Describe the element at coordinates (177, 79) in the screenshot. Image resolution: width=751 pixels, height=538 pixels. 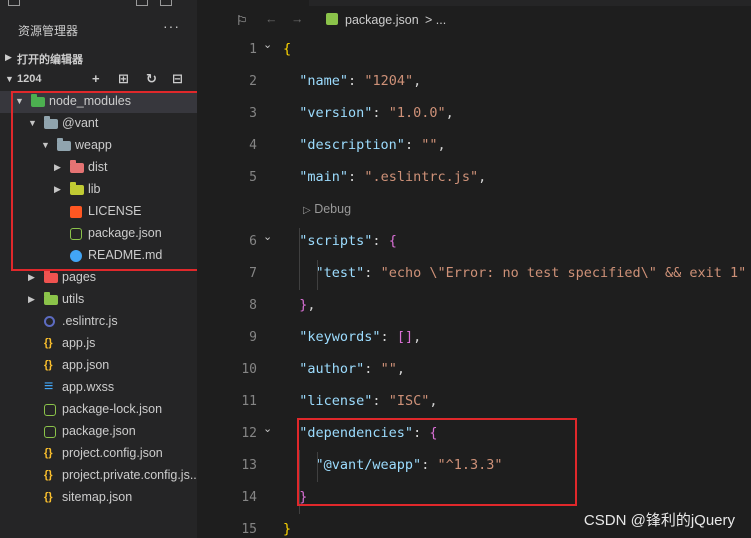
I see `collapse-all-icon: ⊟` at that location.